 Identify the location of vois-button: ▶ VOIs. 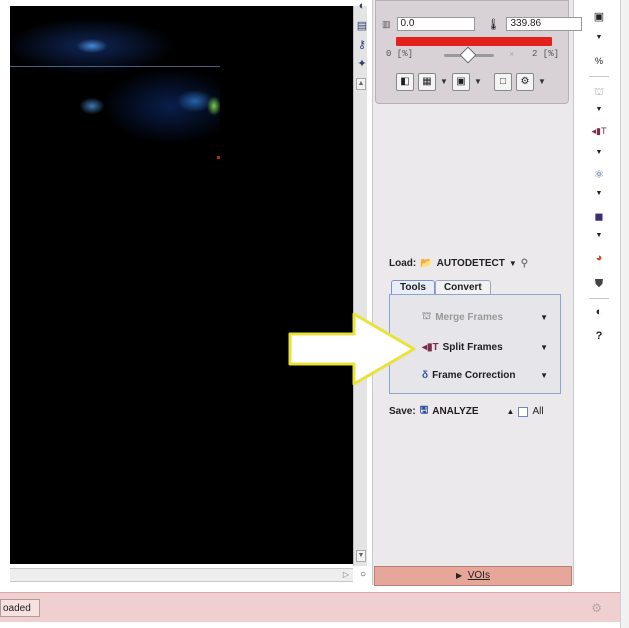
(473, 576).